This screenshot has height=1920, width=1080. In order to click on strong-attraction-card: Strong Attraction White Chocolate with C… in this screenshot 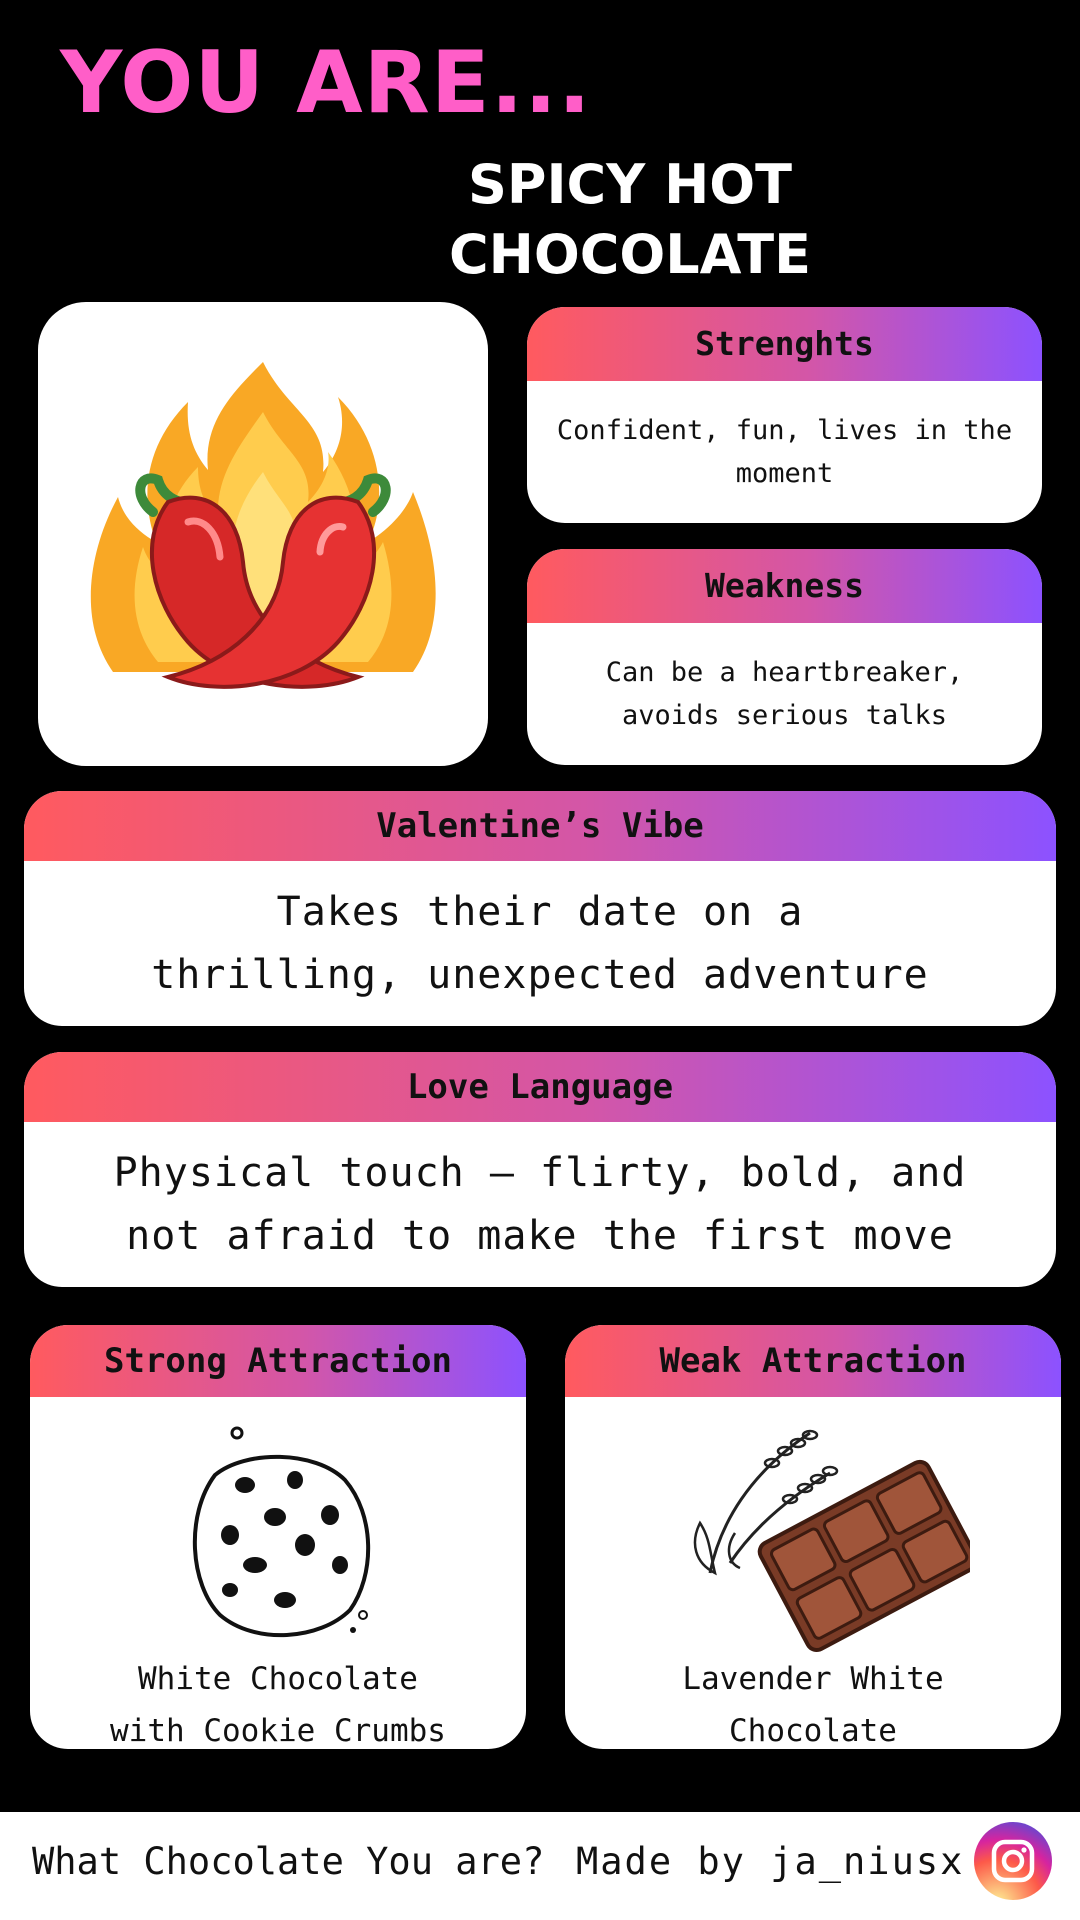, I will do `click(278, 1537)`.